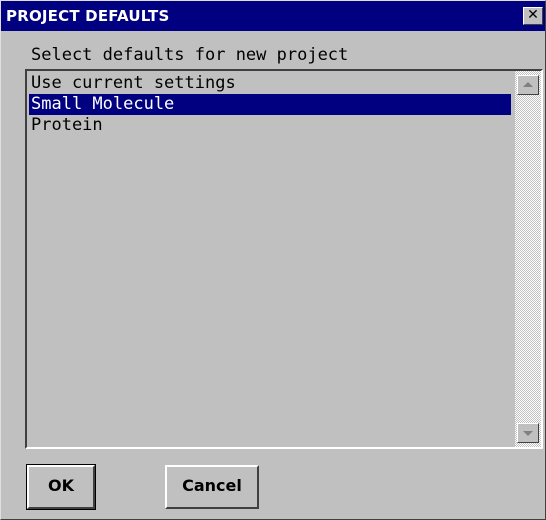  I want to click on close-icon: ✕, so click(533, 15).